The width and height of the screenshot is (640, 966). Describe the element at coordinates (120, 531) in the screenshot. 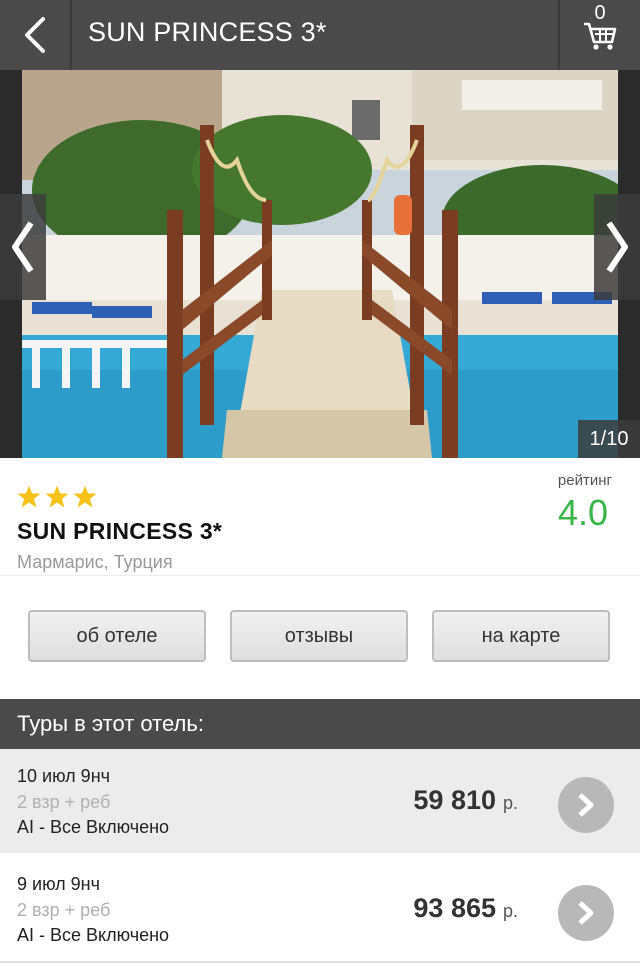

I see `hotel-name: SUN PRINCESS 3*` at that location.